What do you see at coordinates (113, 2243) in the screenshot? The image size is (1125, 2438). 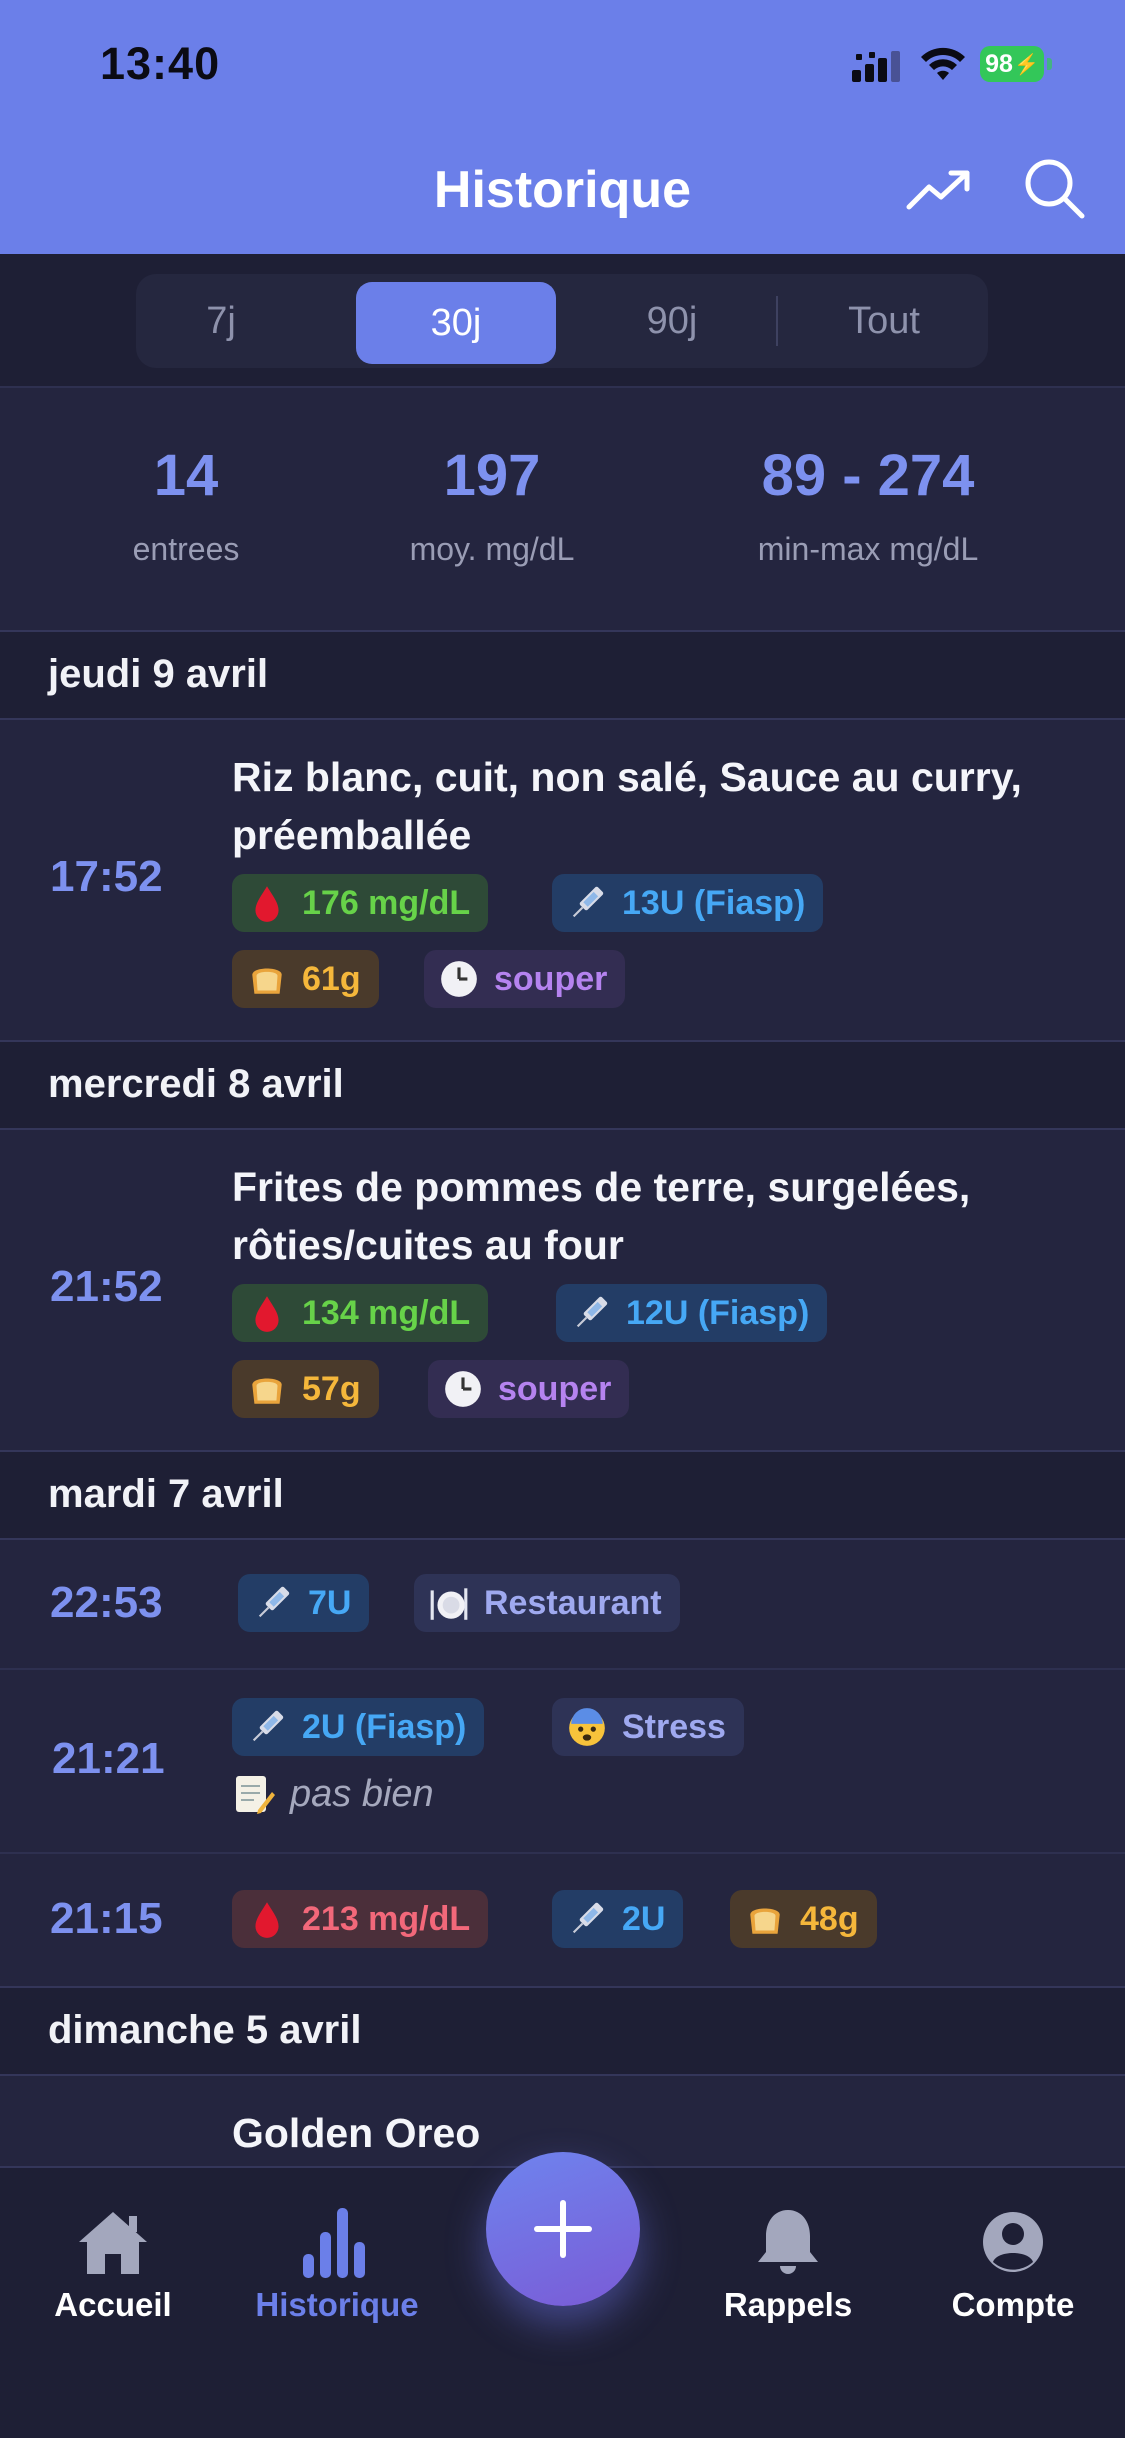 I see `home-icon` at bounding box center [113, 2243].